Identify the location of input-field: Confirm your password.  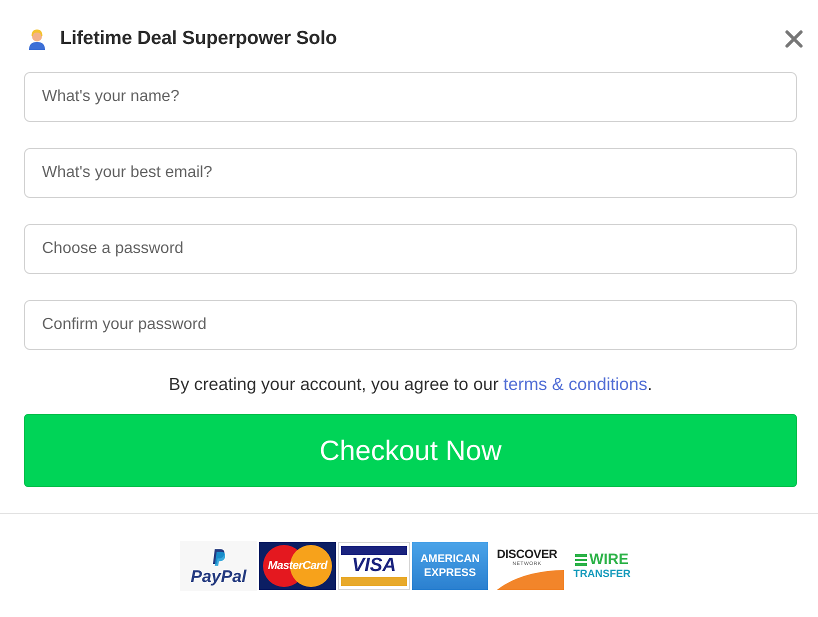
(410, 325).